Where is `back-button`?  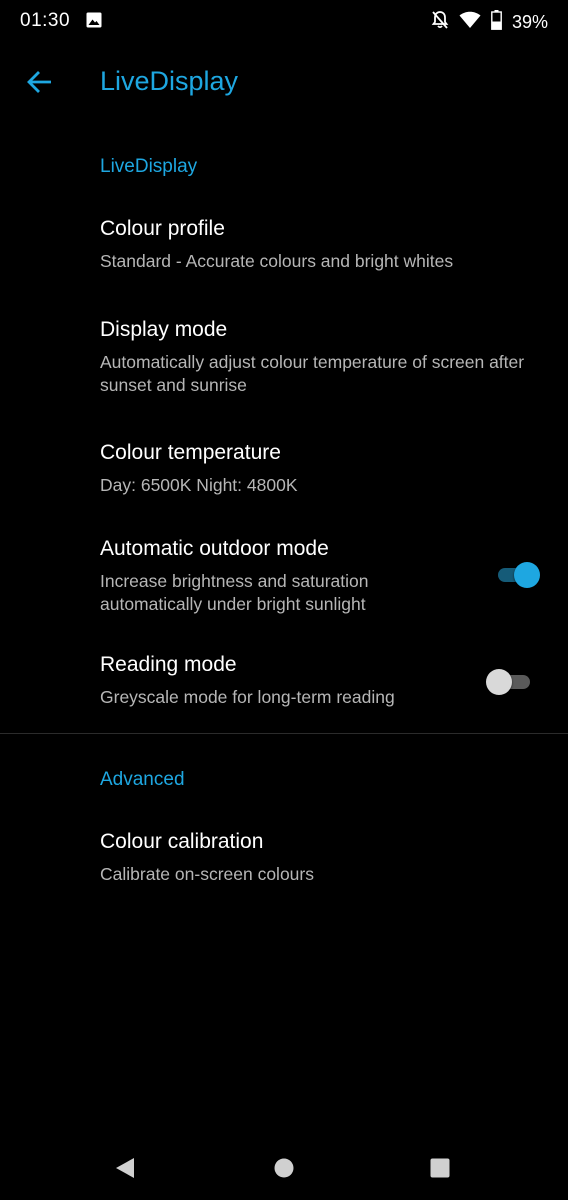 back-button is located at coordinates (40, 82).